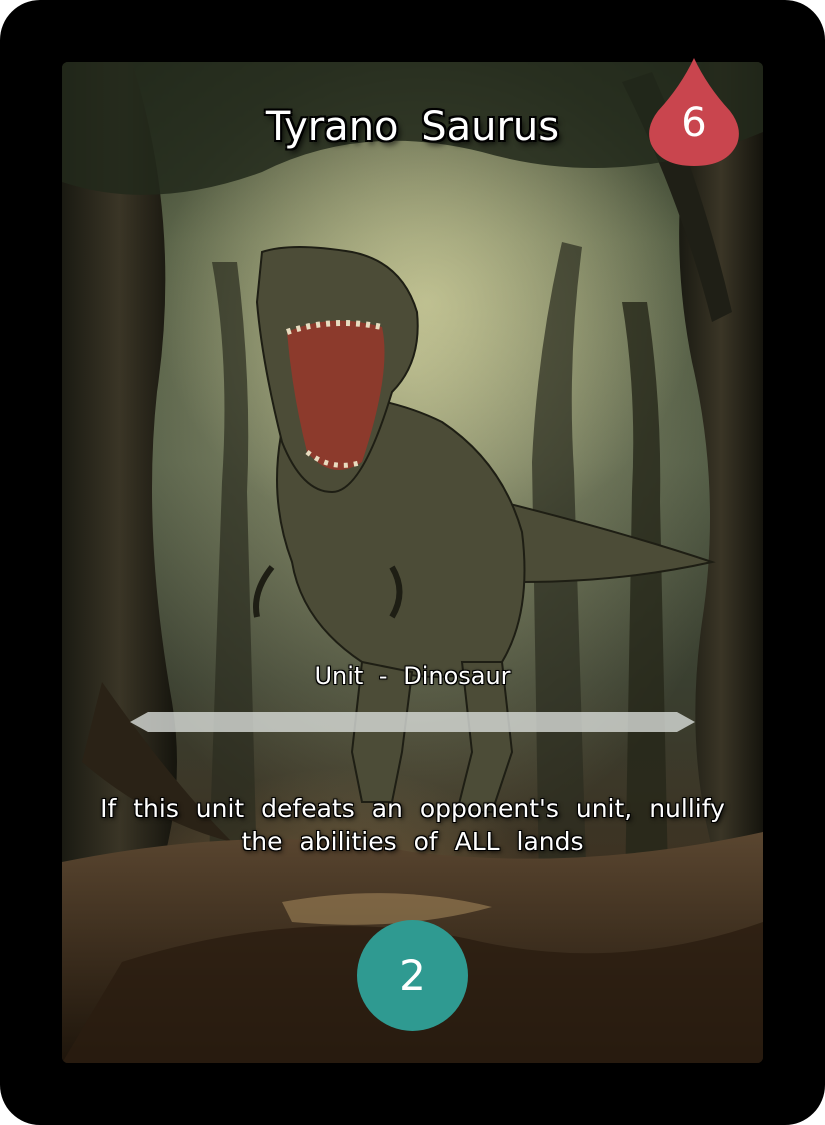  I want to click on card-type-line: Unit - Dinosaur, so click(412, 676).